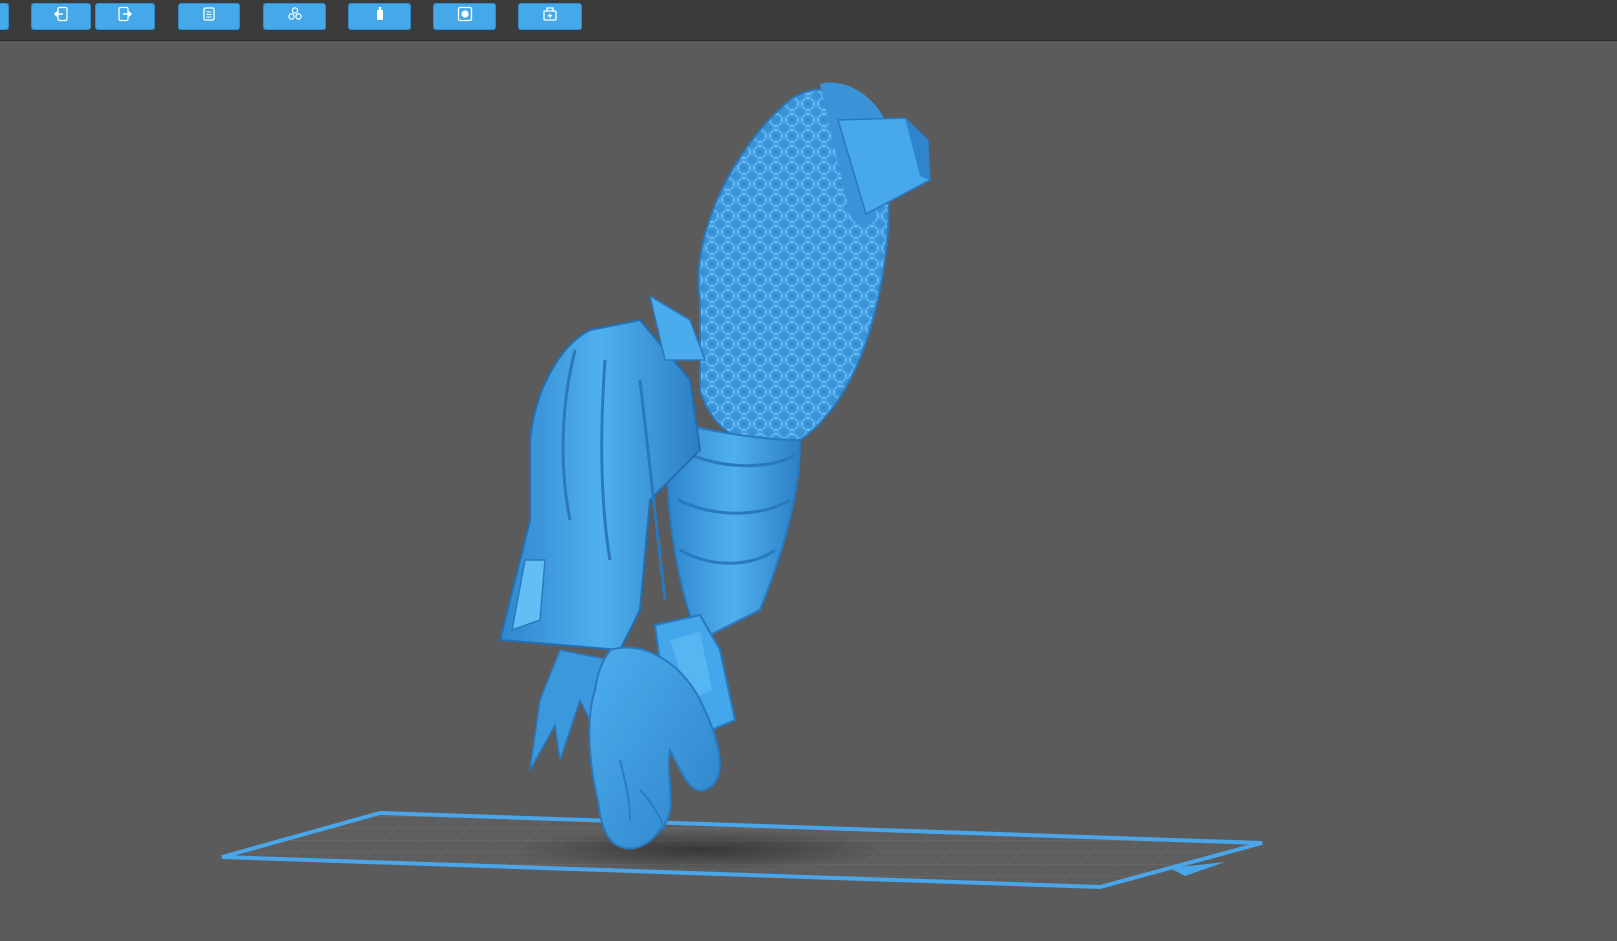 This screenshot has height=941, width=1617. I want to click on supports-button, so click(379, 16).